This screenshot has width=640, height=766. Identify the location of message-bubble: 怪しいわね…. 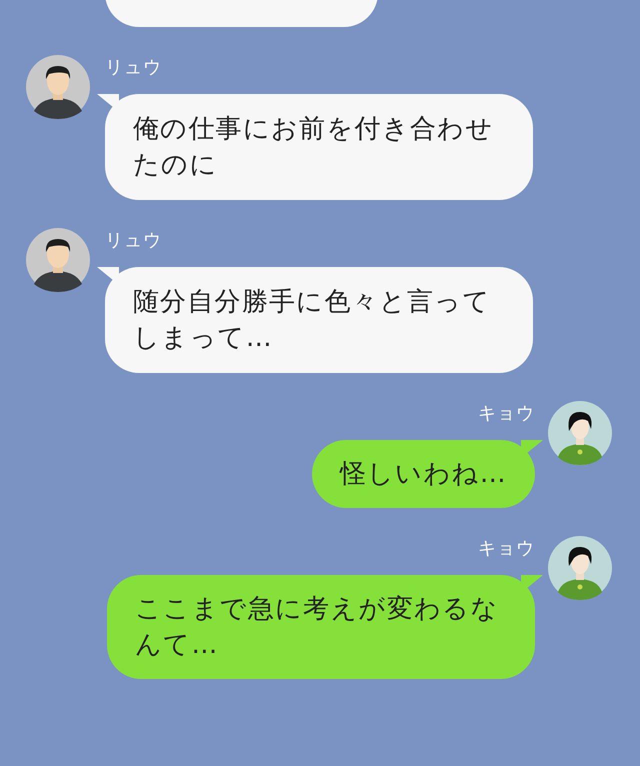
(423, 474).